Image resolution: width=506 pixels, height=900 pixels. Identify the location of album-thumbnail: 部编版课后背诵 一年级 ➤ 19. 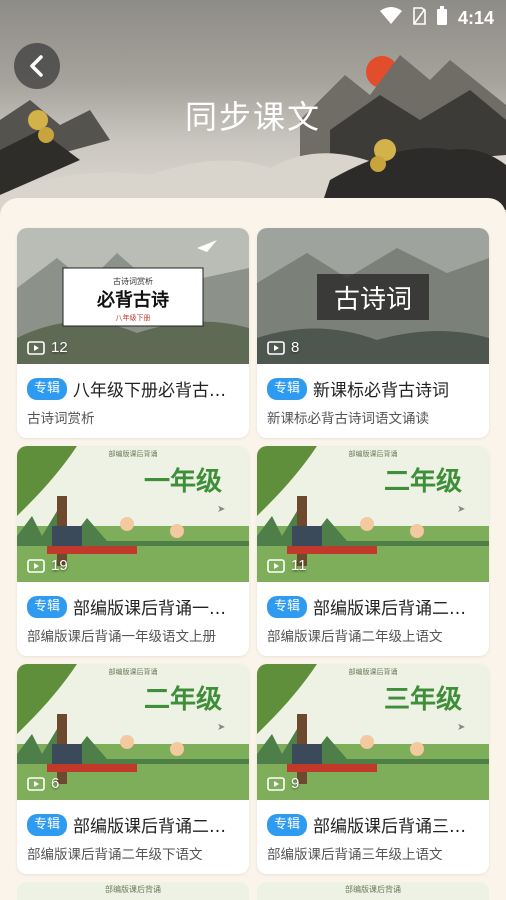
(133, 514).